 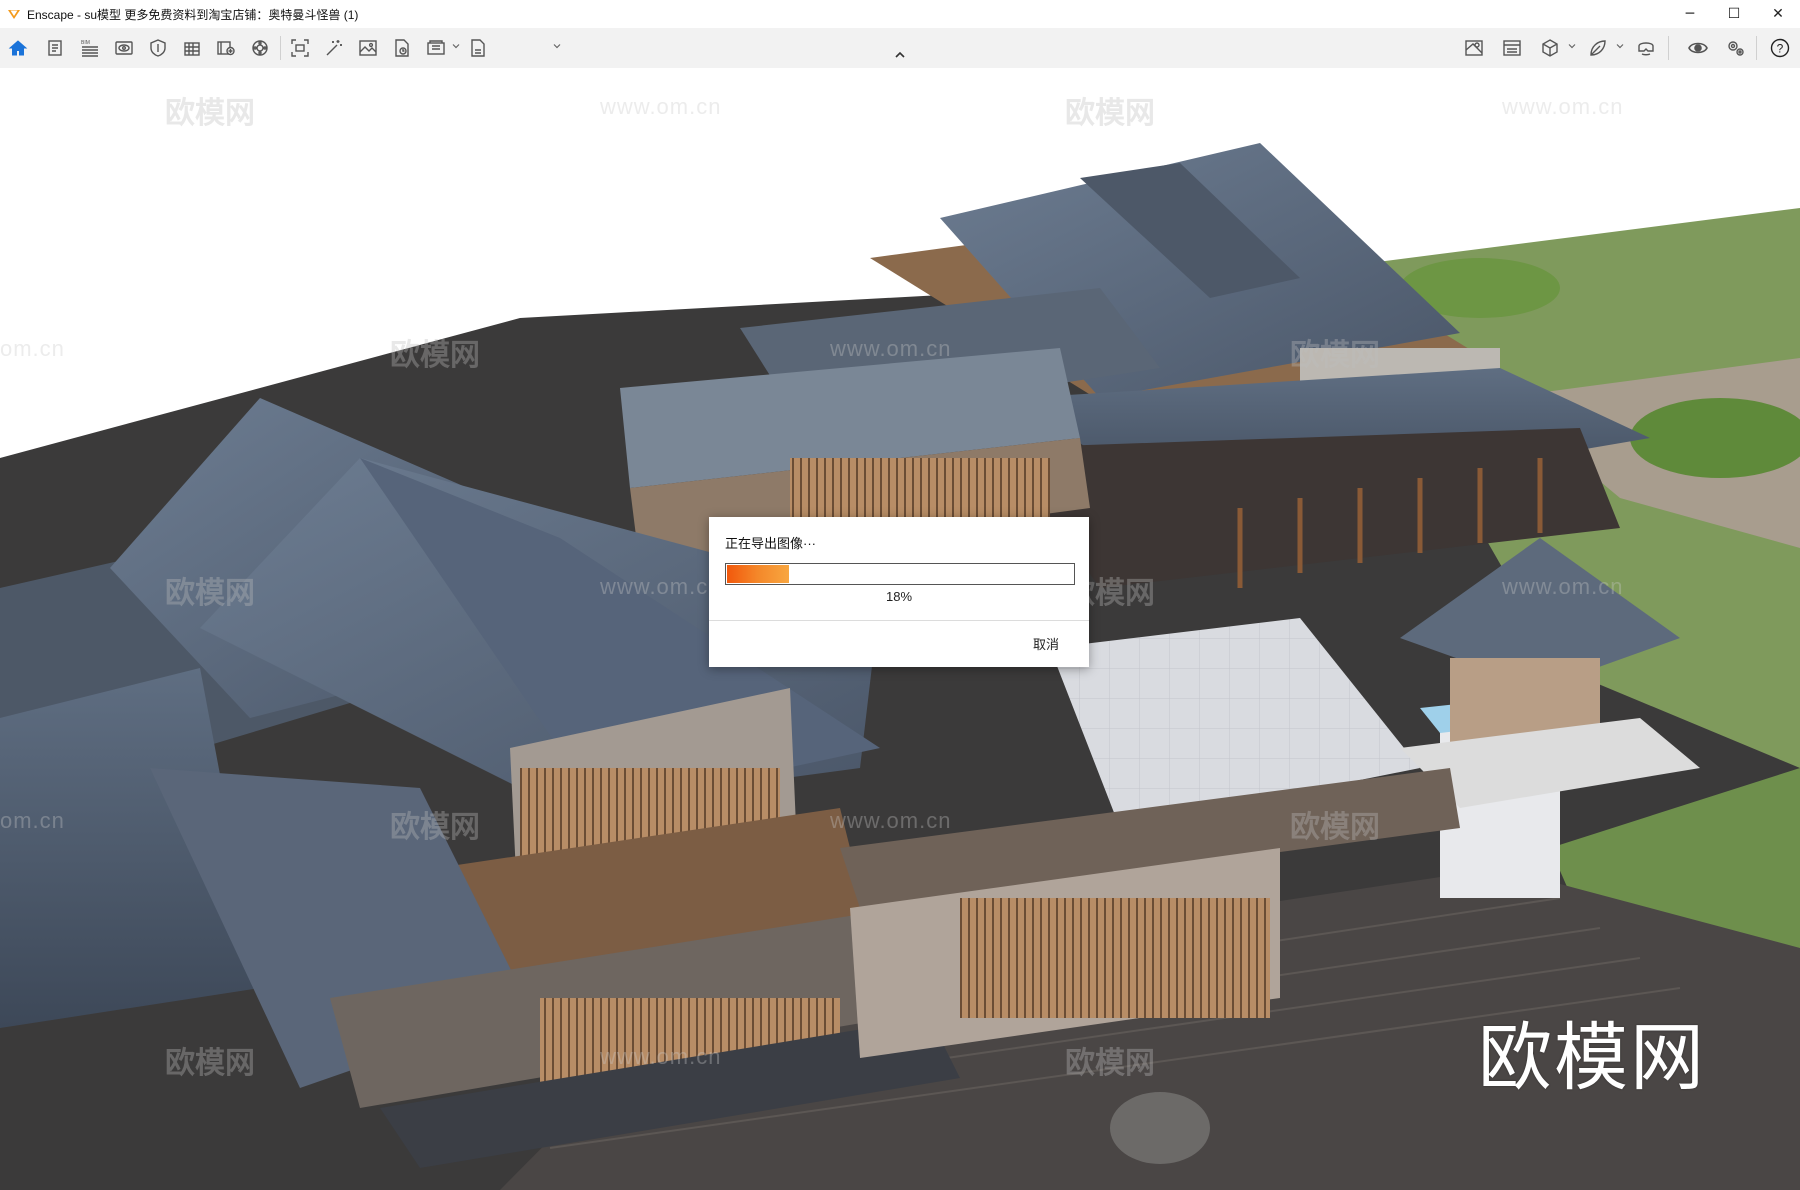 I want to click on views-button, so click(x=124, y=48).